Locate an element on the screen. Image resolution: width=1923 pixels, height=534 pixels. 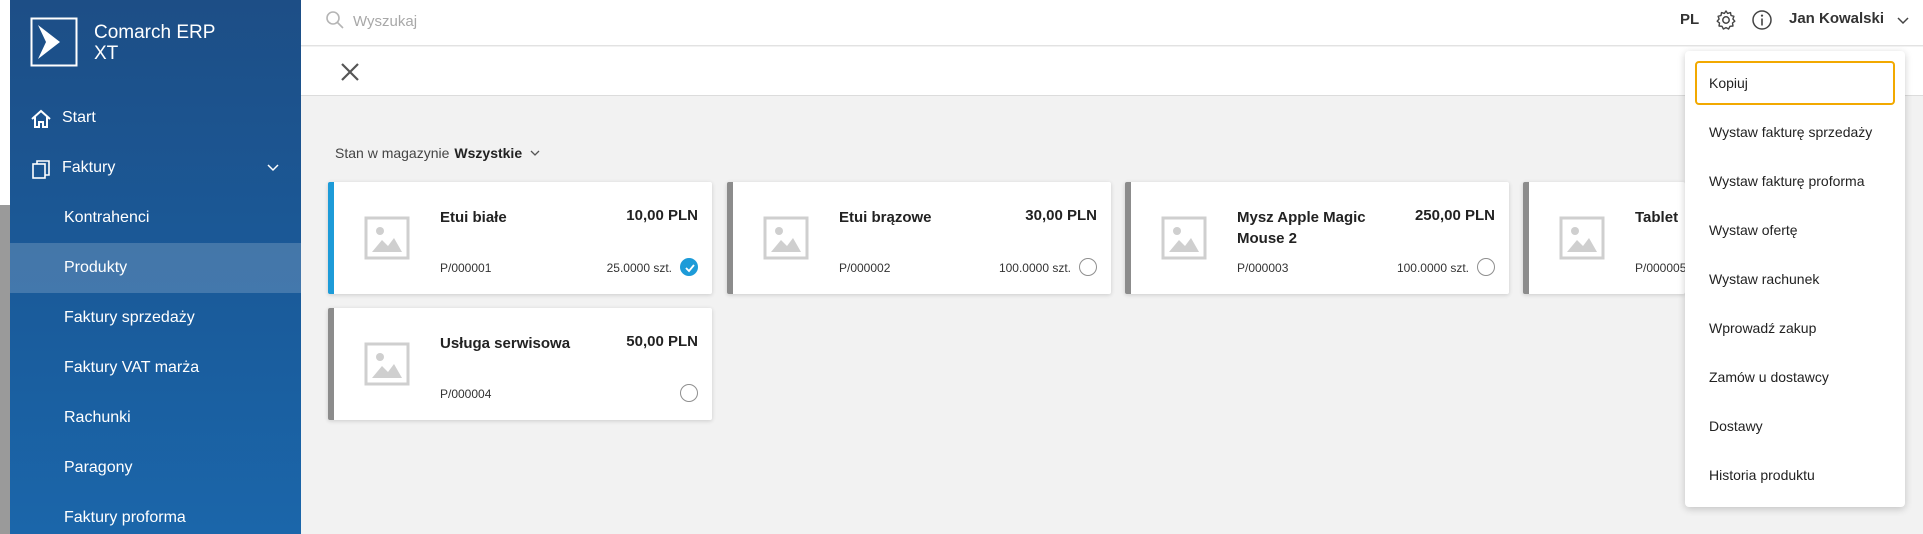
language-switcher: PL is located at coordinates (1689, 19).